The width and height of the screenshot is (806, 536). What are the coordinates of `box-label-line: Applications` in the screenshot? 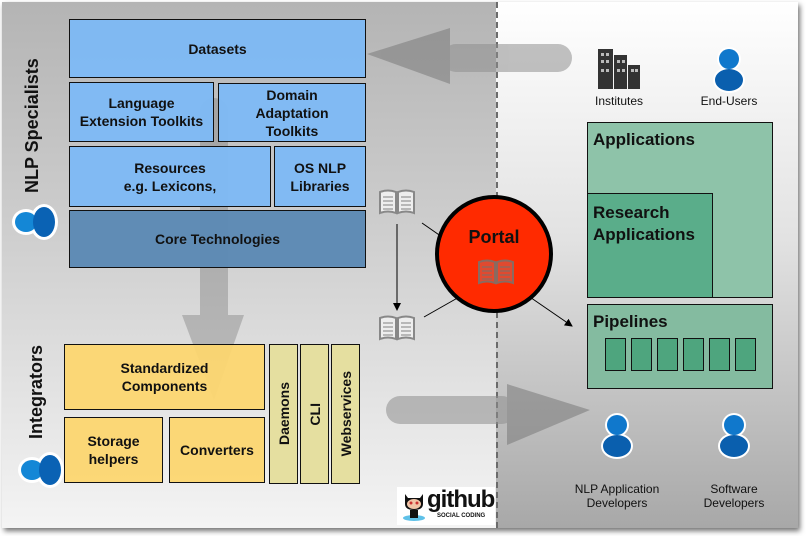 It's located at (644, 234).